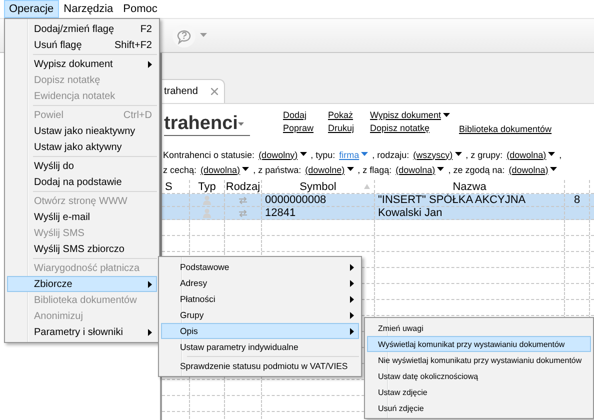 This screenshot has height=420, width=594. I want to click on menu-bar-item: Pomoc, so click(140, 9).